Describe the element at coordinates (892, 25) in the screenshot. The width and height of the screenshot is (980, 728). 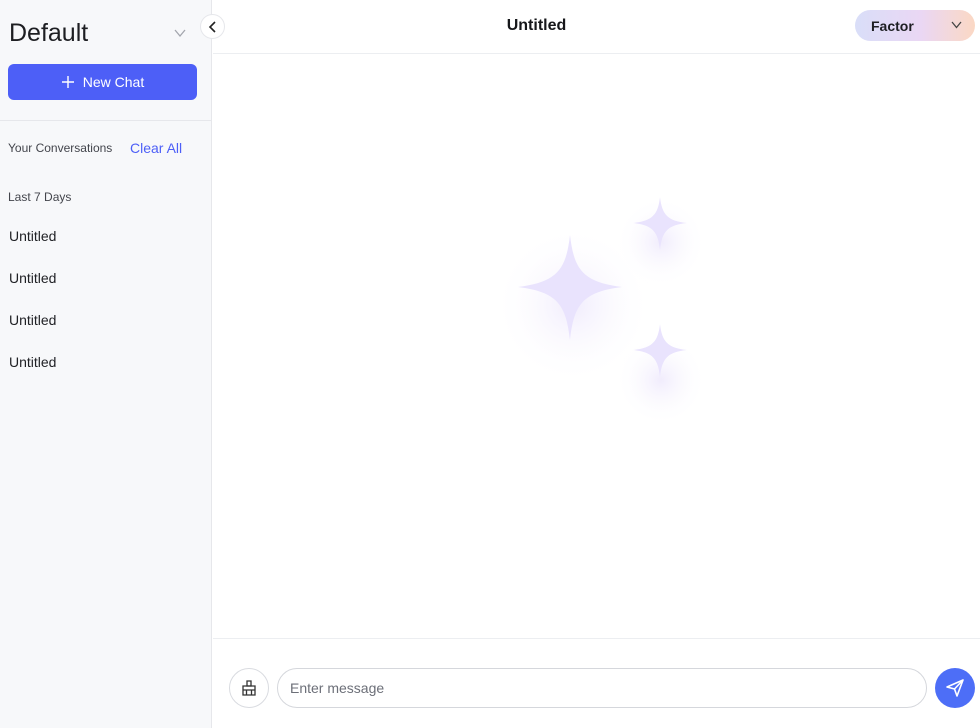
I see `model-name: Factor` at that location.